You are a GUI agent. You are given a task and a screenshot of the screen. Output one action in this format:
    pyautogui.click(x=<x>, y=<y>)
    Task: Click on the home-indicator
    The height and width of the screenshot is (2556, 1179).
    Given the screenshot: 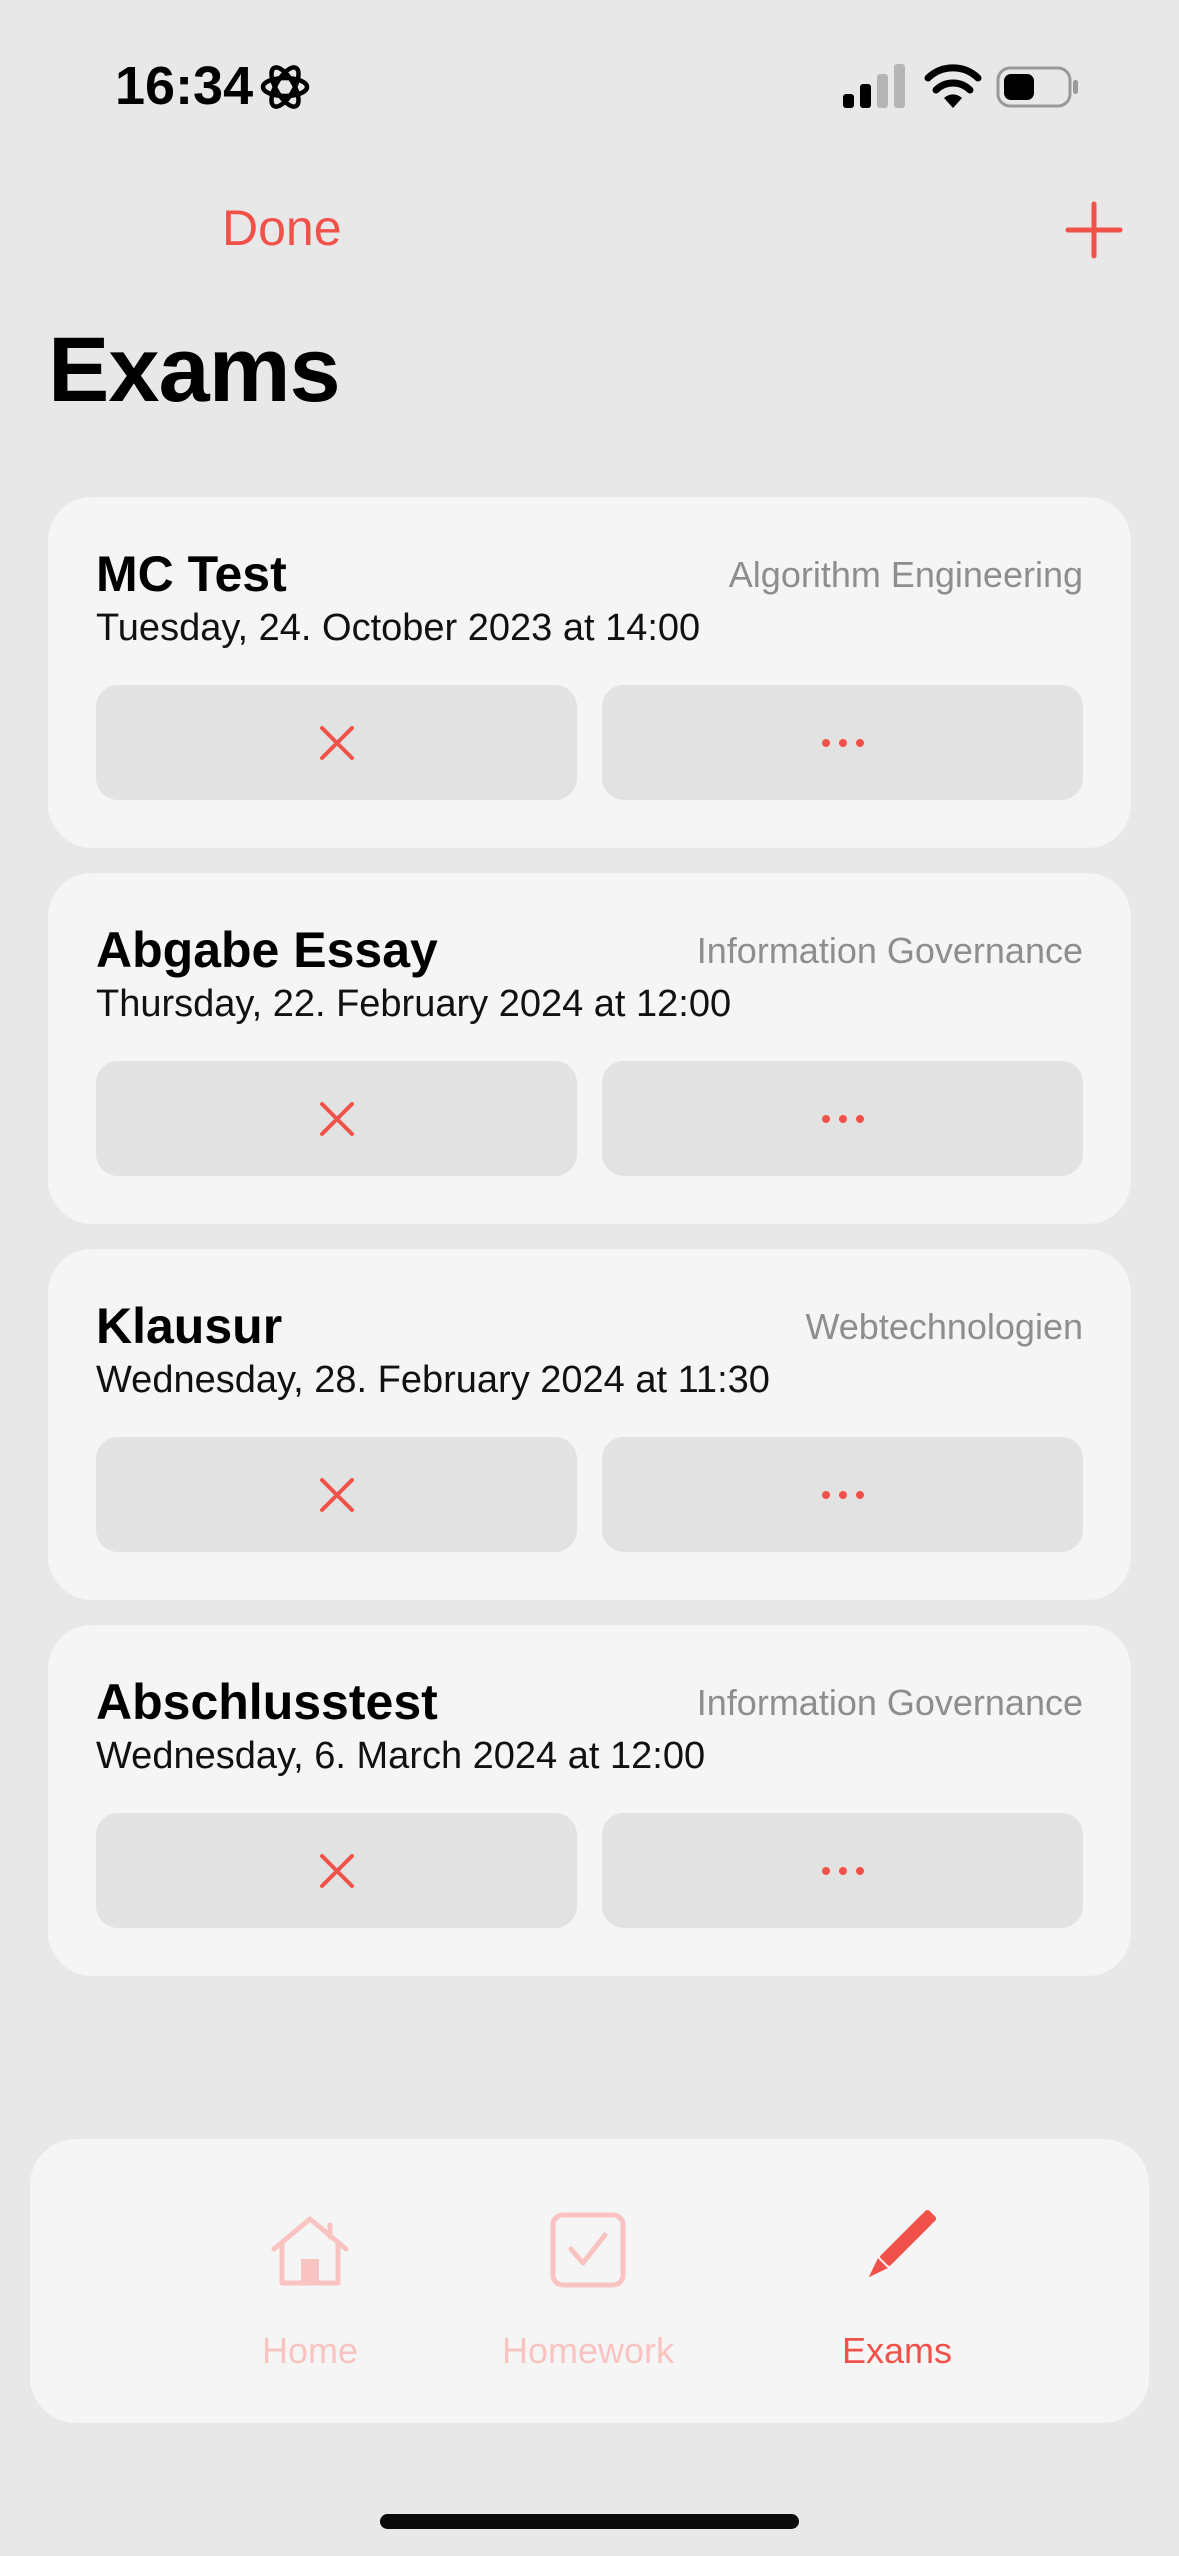 What is the action you would take?
    pyautogui.click(x=589, y=2521)
    